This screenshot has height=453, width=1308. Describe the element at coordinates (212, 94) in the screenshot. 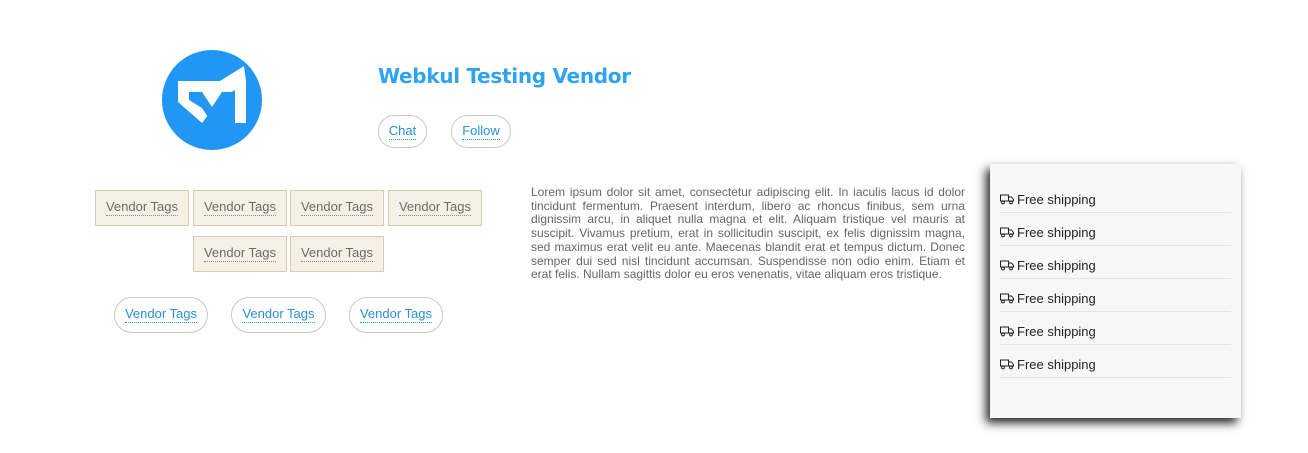

I see `webkul-logo-icon` at that location.